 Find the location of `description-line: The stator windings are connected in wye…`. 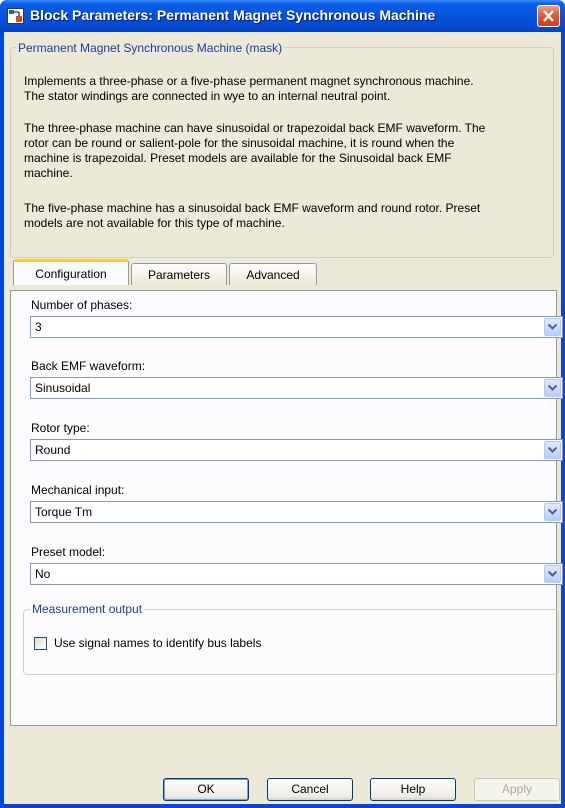

description-line: The stator windings are connected in wye… is located at coordinates (207, 96).